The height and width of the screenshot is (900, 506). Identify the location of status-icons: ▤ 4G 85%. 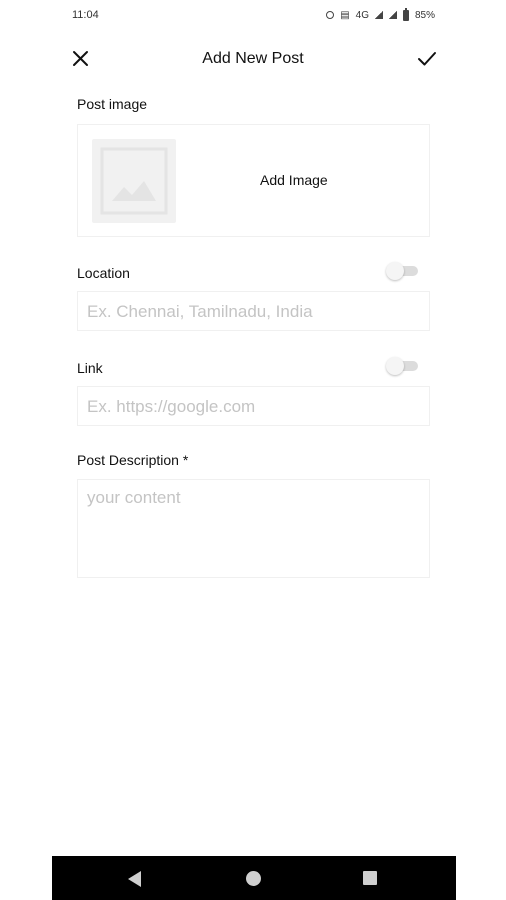
(380, 14).